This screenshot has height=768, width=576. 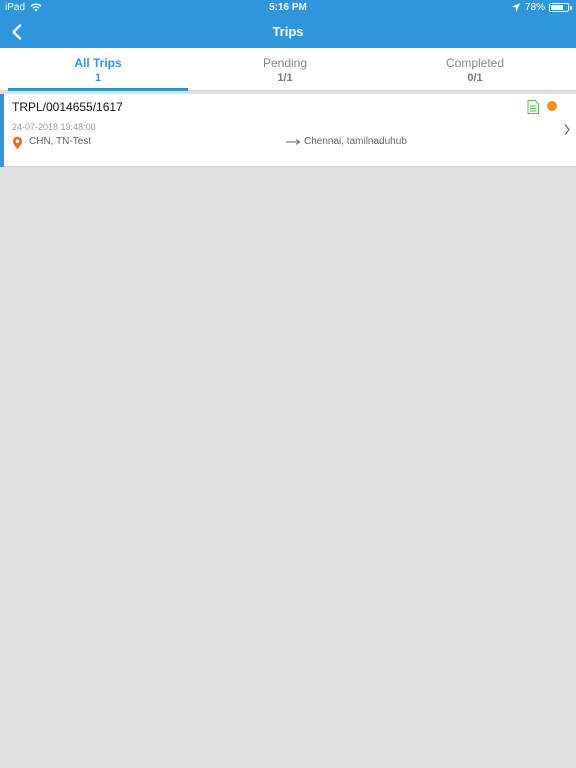 What do you see at coordinates (533, 107) in the screenshot?
I see `document-icon` at bounding box center [533, 107].